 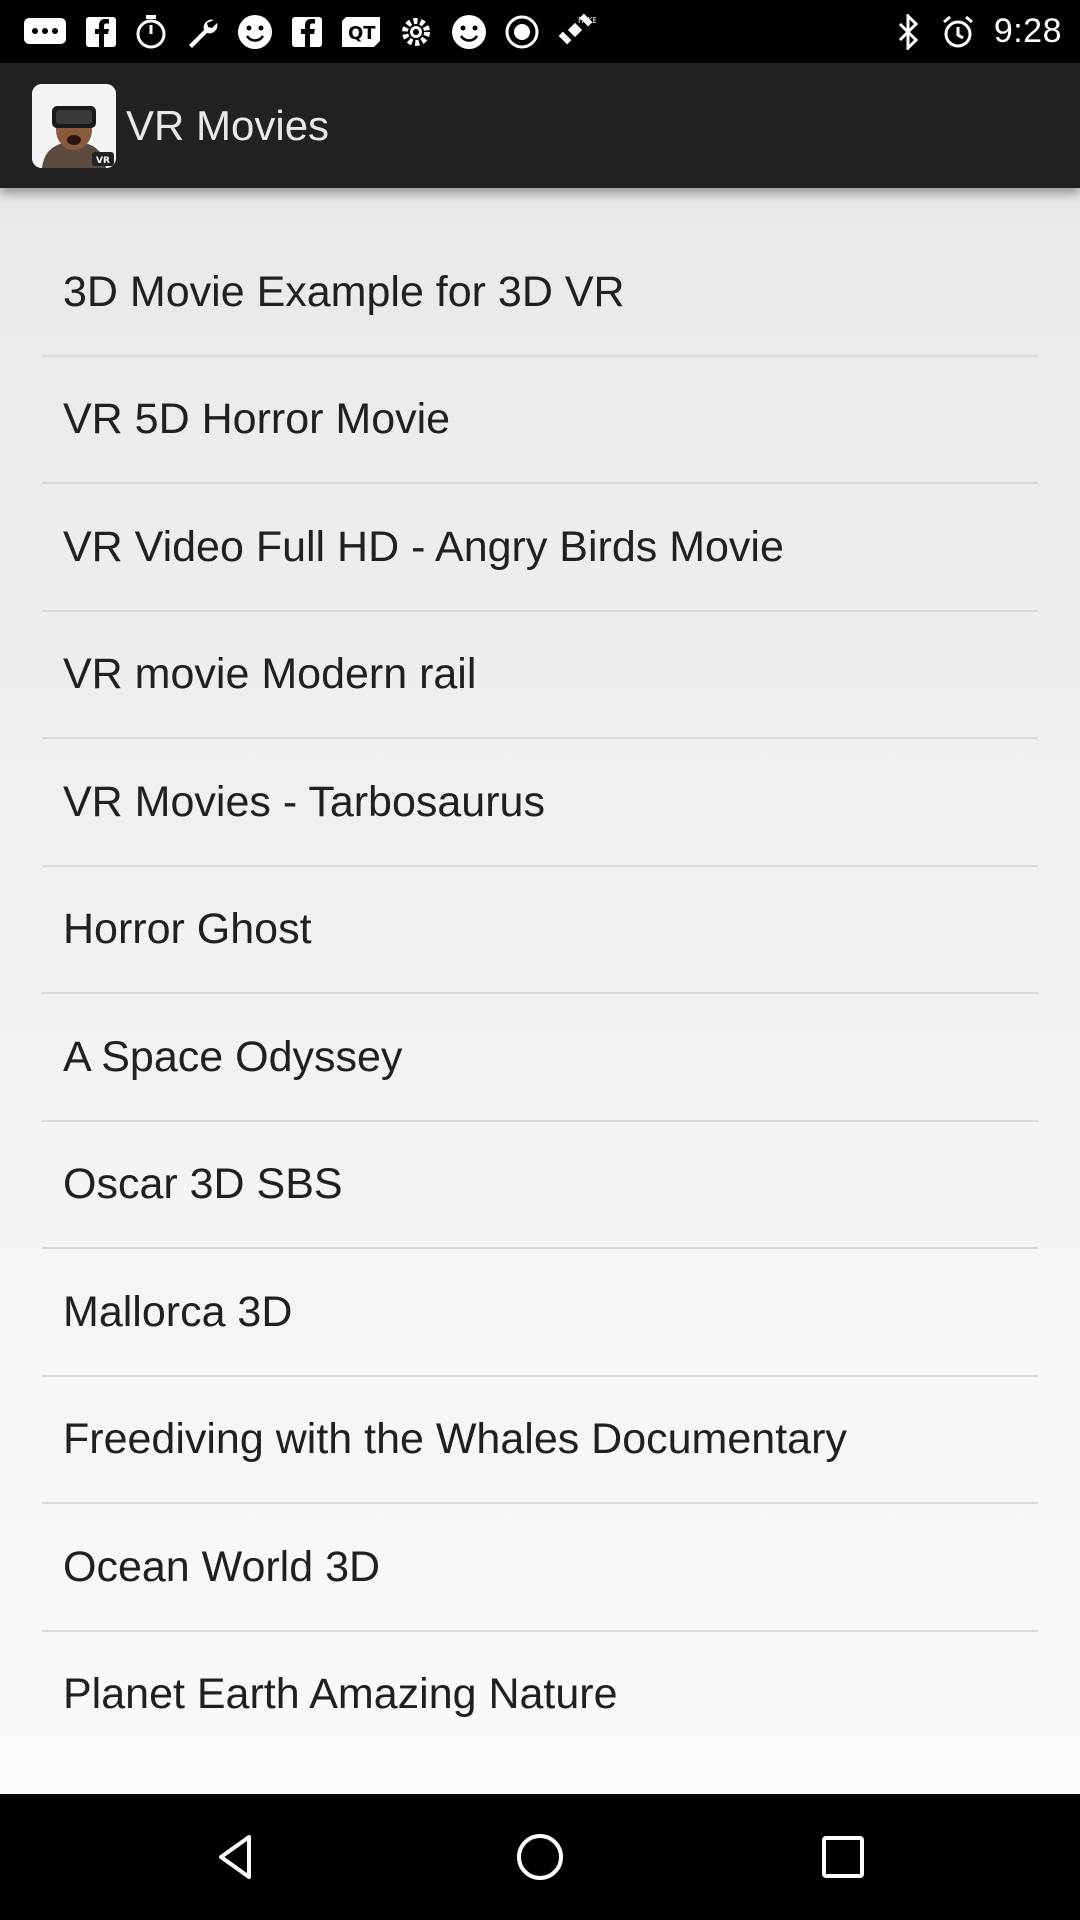 I want to click on app-bar: VR VR Movies, so click(x=540, y=125).